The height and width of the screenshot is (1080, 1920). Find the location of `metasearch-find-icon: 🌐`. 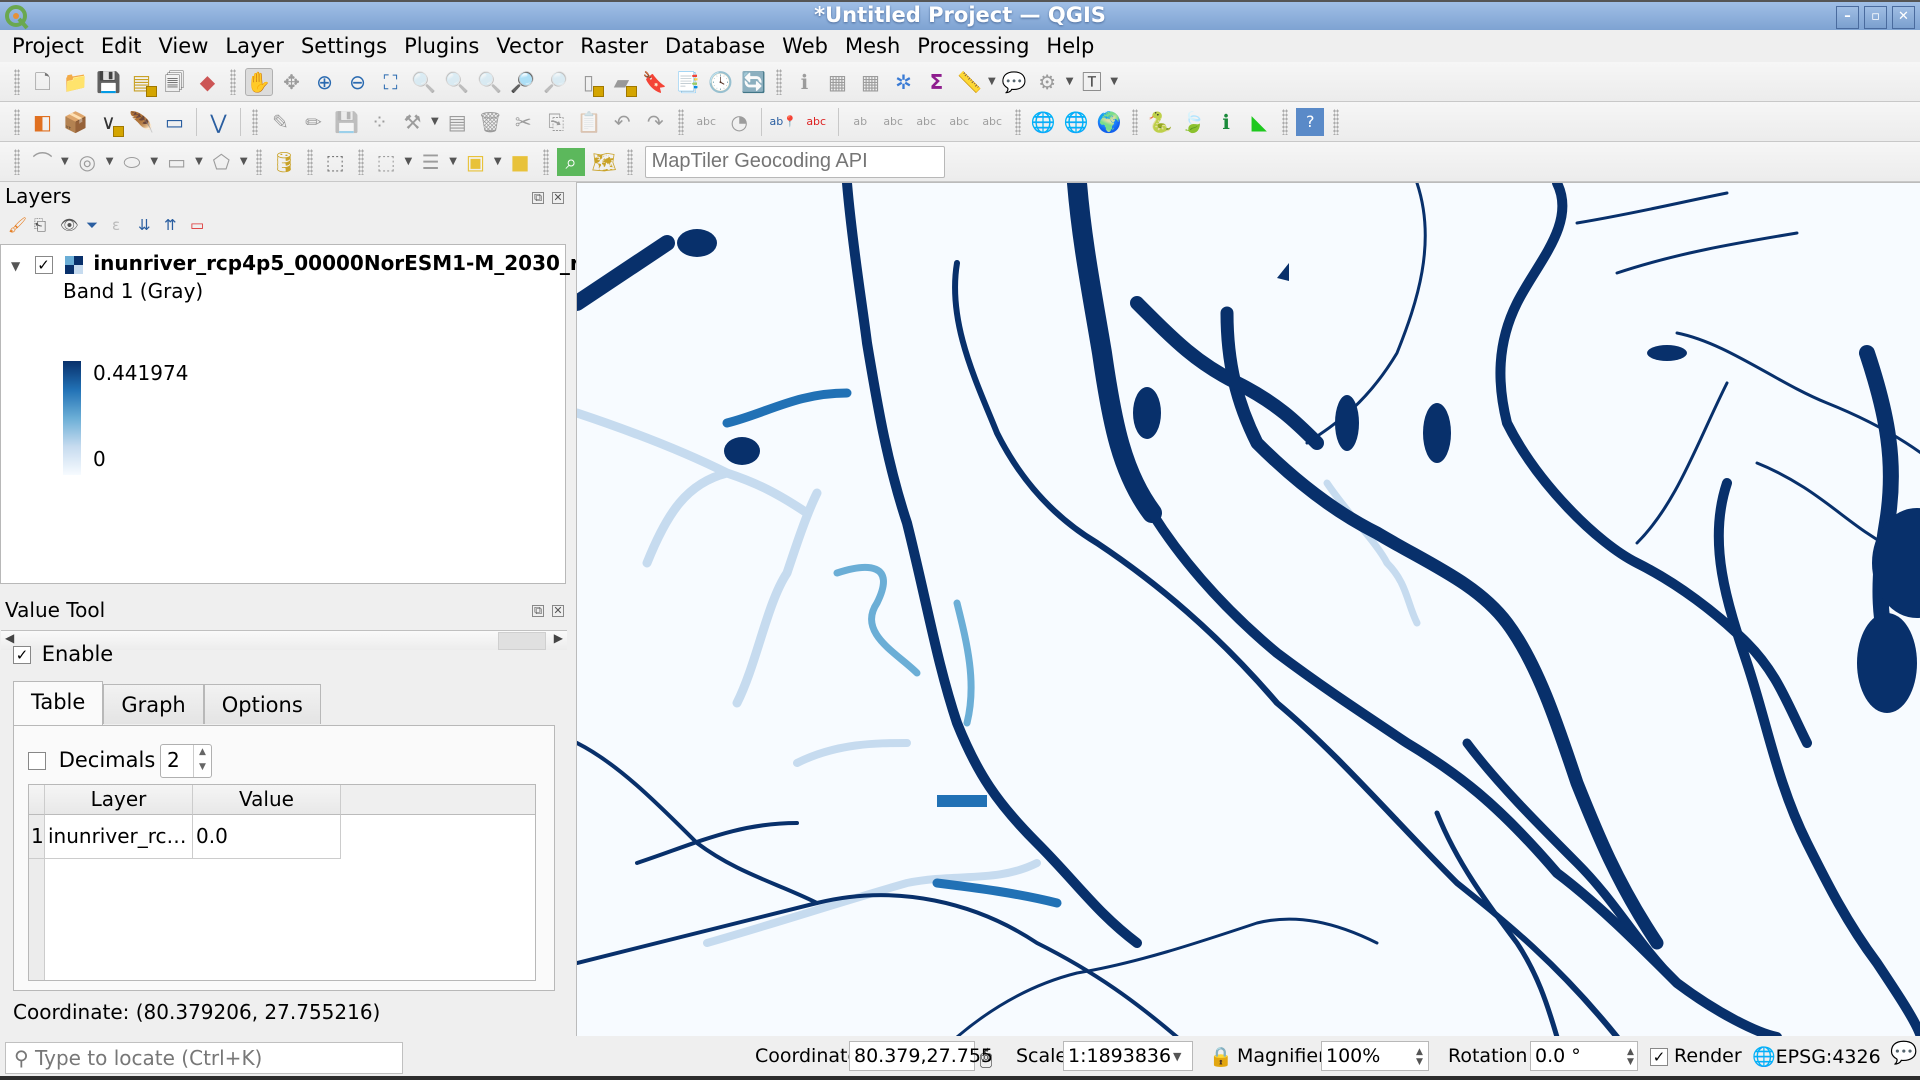

metasearch-find-icon: 🌐 is located at coordinates (1076, 122).